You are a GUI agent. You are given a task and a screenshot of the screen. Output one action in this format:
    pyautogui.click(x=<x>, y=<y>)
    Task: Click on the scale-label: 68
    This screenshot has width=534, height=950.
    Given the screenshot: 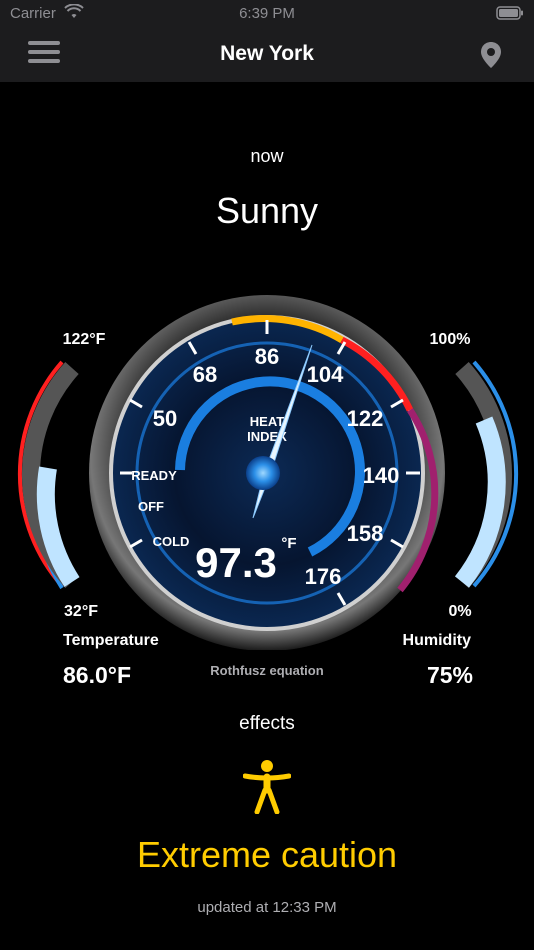 What is the action you would take?
    pyautogui.click(x=205, y=374)
    